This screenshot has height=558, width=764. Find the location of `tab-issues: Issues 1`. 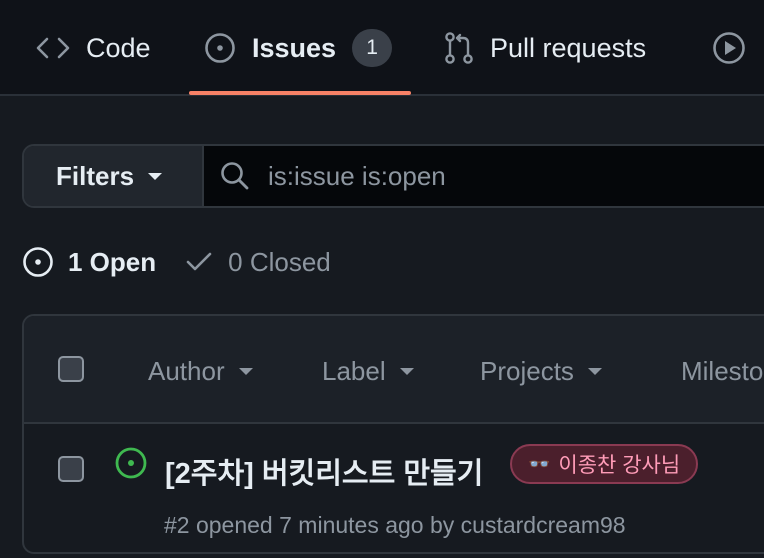

tab-issues: Issues 1 is located at coordinates (298, 48).